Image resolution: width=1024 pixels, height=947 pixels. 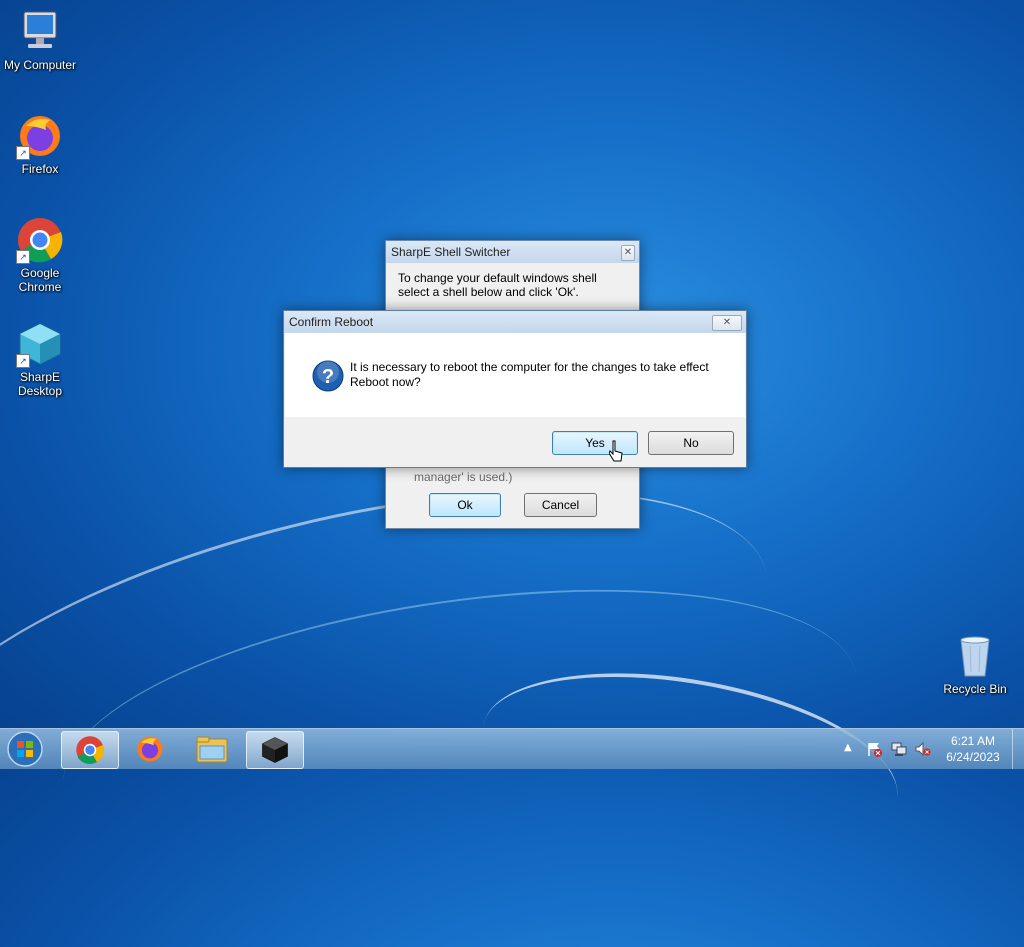 What do you see at coordinates (385, 382) in the screenshot?
I see `message-line: Reboot now?` at bounding box center [385, 382].